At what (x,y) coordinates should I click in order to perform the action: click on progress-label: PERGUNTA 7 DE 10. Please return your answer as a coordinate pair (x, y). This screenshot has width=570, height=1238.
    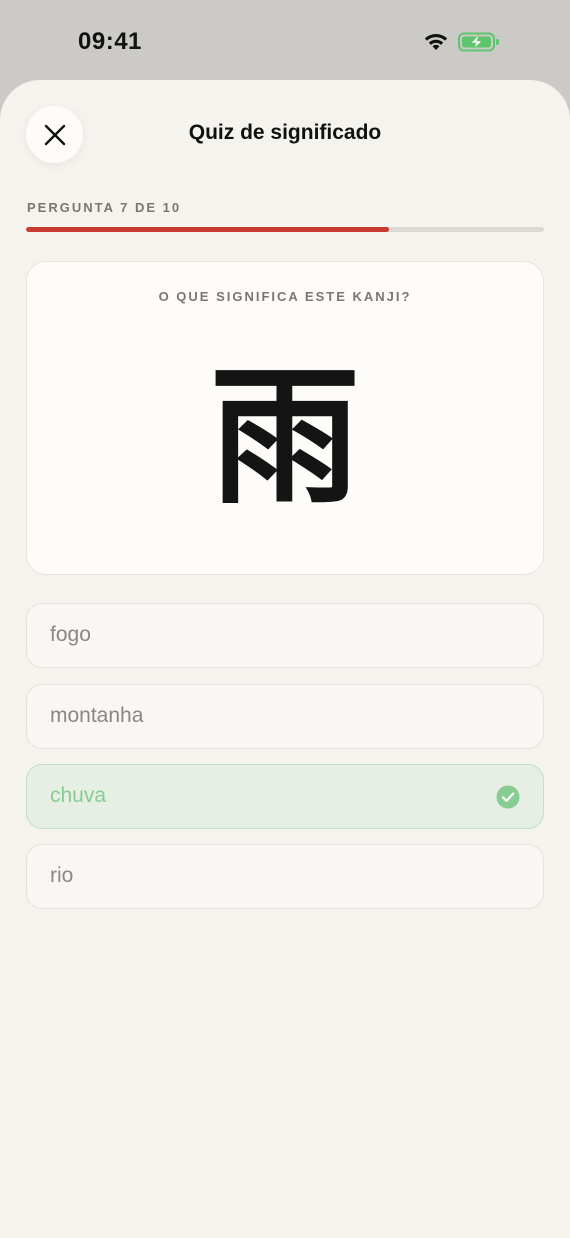
    Looking at the image, I should click on (104, 207).